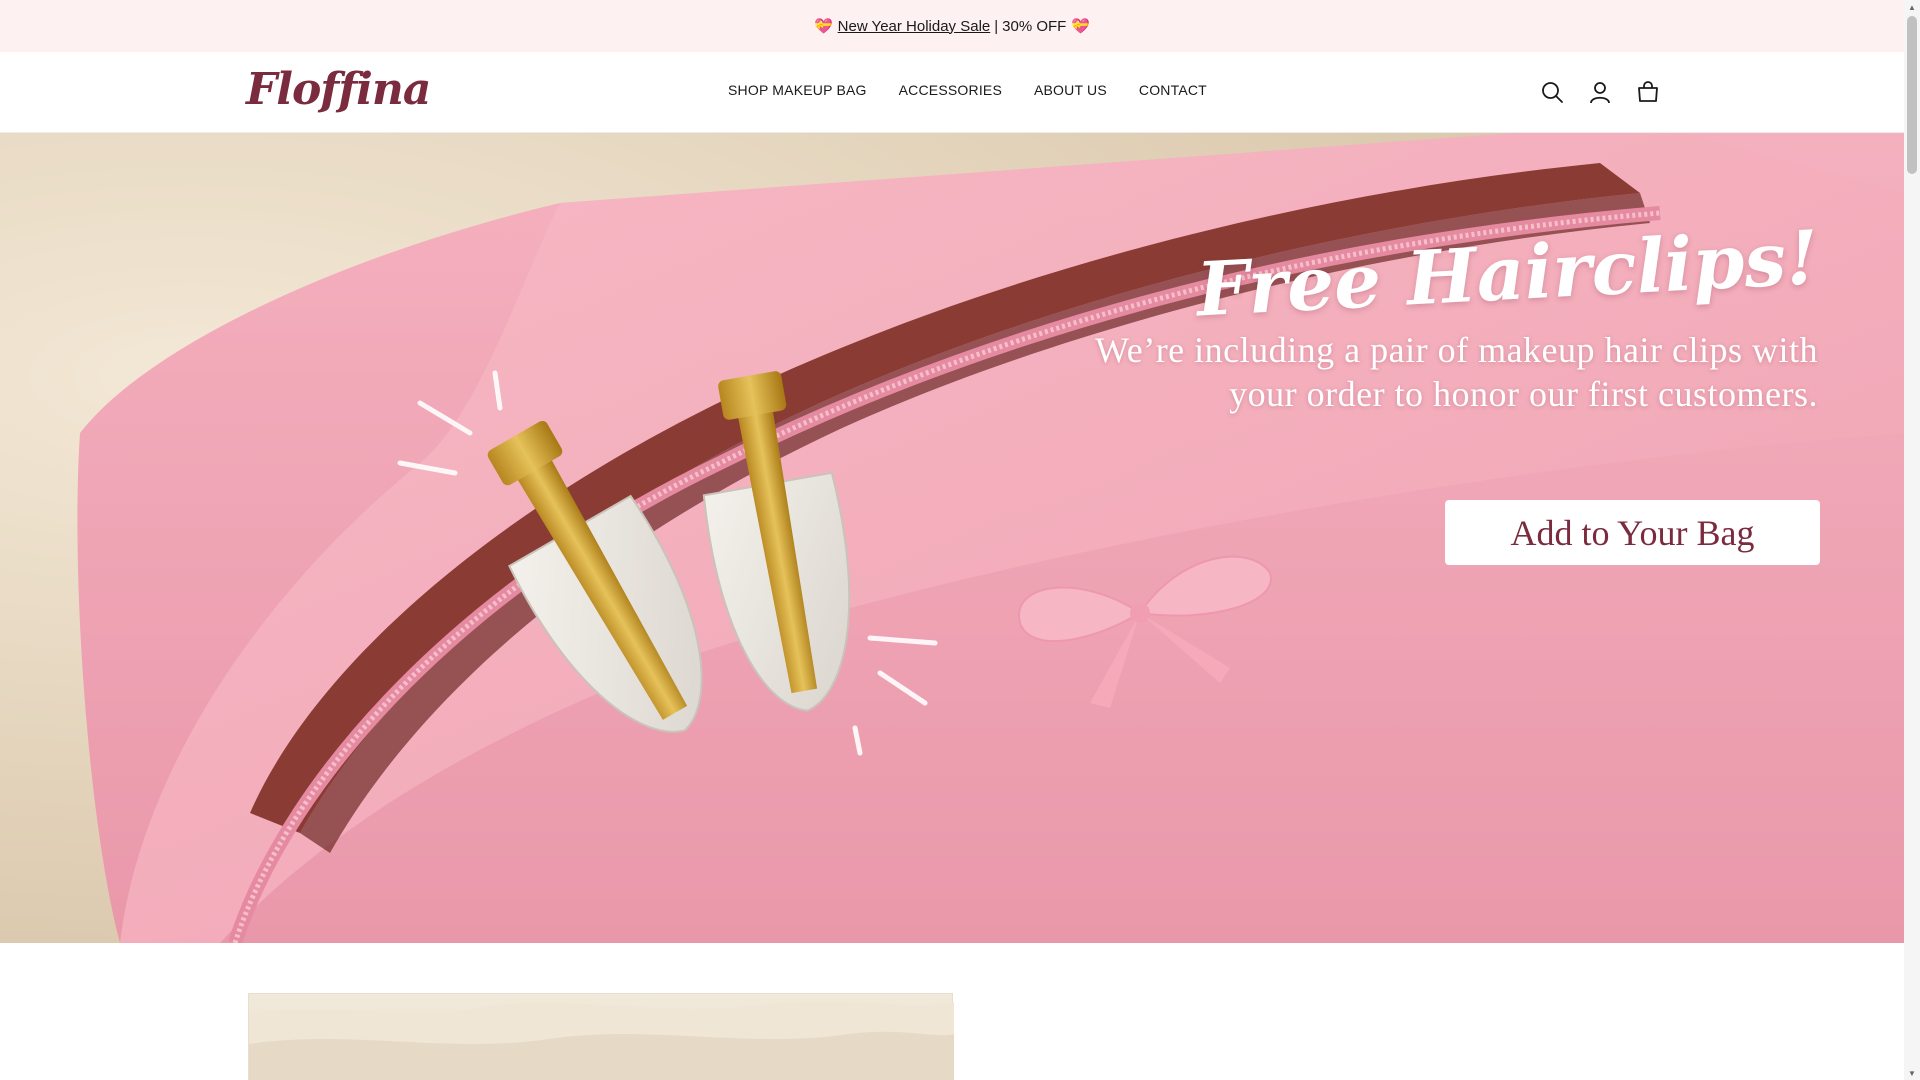 This screenshot has width=1920, height=1080. What do you see at coordinates (1173, 90) in the screenshot?
I see `nav-contact: CONTACT` at bounding box center [1173, 90].